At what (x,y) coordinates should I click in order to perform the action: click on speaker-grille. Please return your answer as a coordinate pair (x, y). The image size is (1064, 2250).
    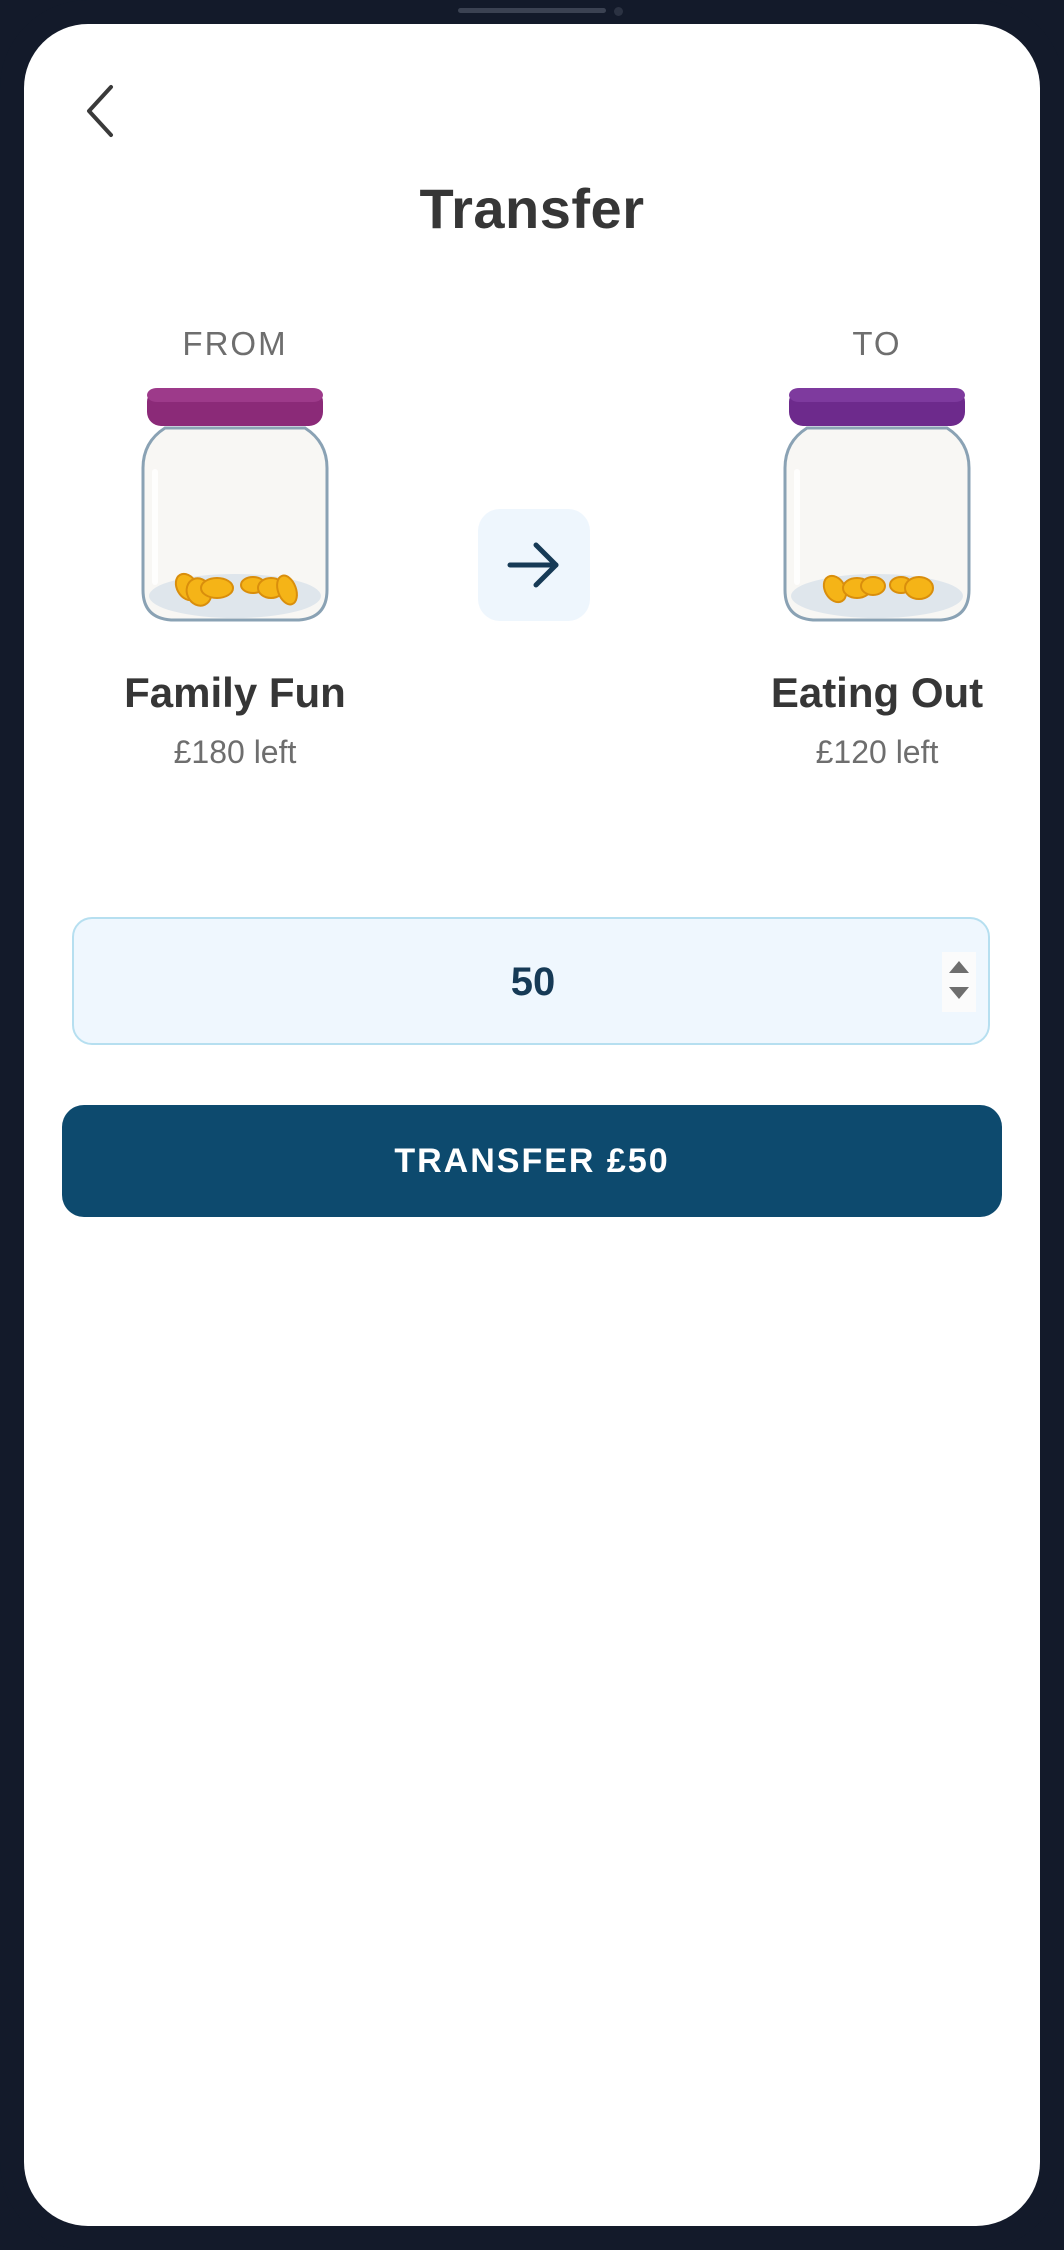
    Looking at the image, I should click on (532, 10).